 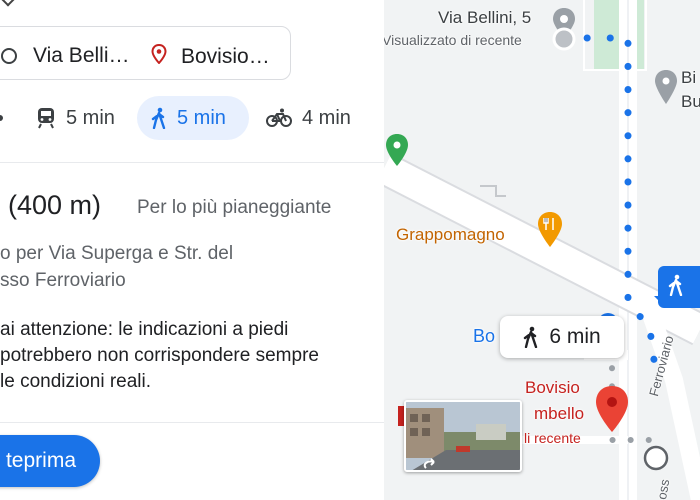 I want to click on tab-cycling: 4 min, so click(x=308, y=118).